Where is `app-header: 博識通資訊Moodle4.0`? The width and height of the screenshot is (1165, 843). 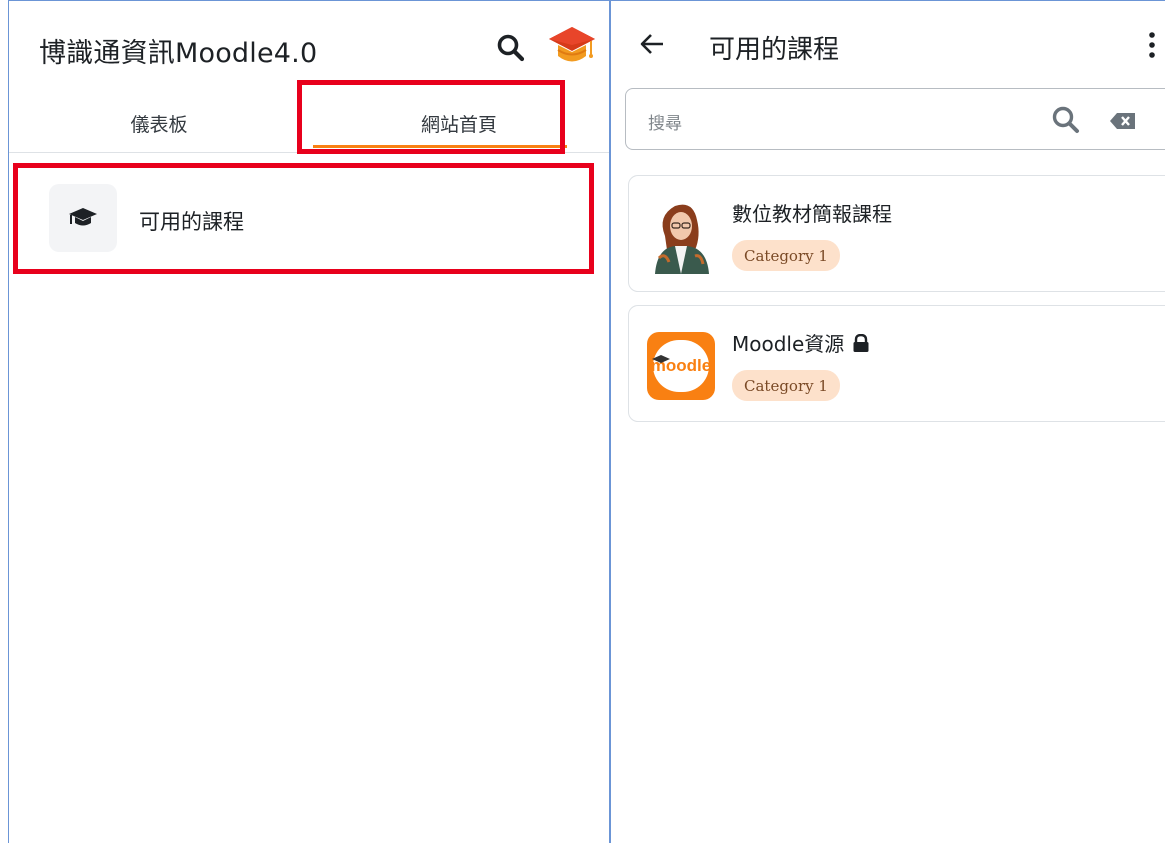 app-header: 博識通資訊Moodle4.0 is located at coordinates (309, 47).